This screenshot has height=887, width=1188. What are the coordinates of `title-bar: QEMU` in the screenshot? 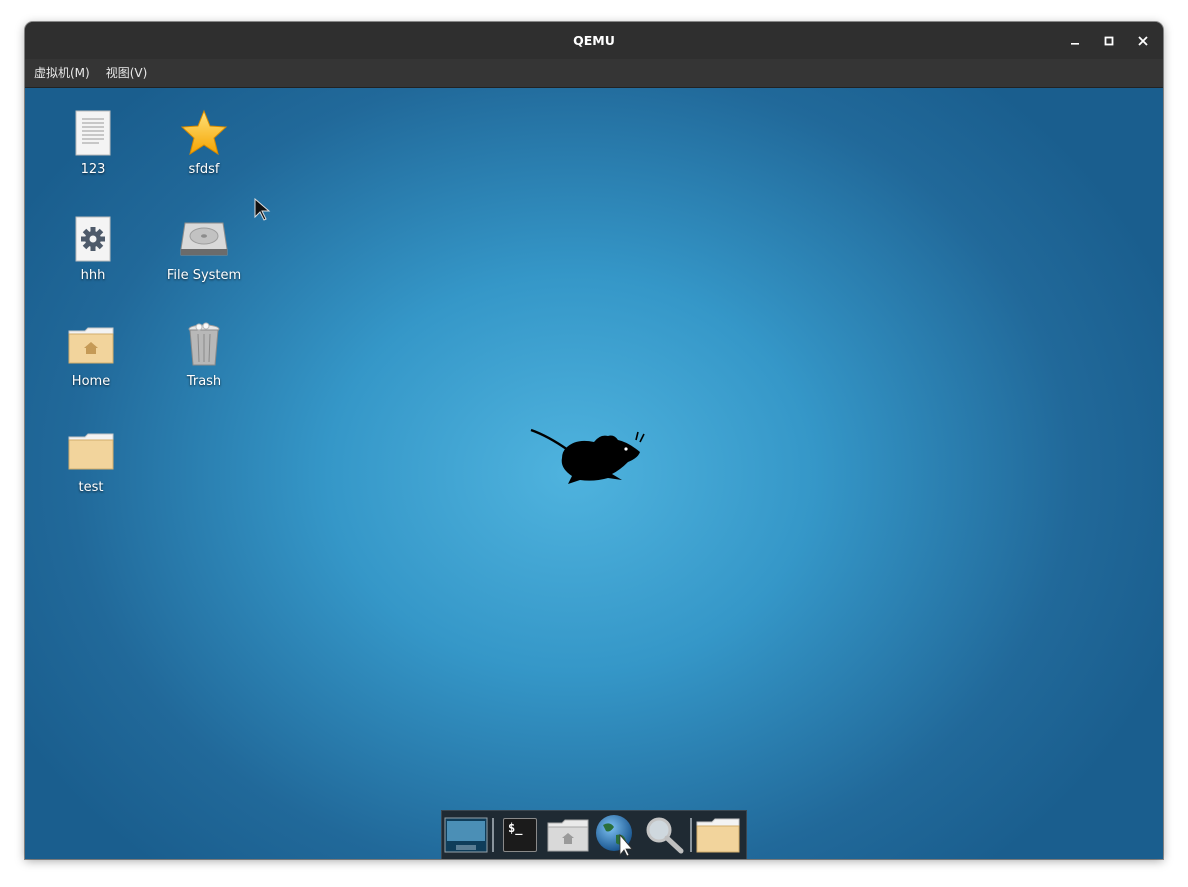 It's located at (594, 41).